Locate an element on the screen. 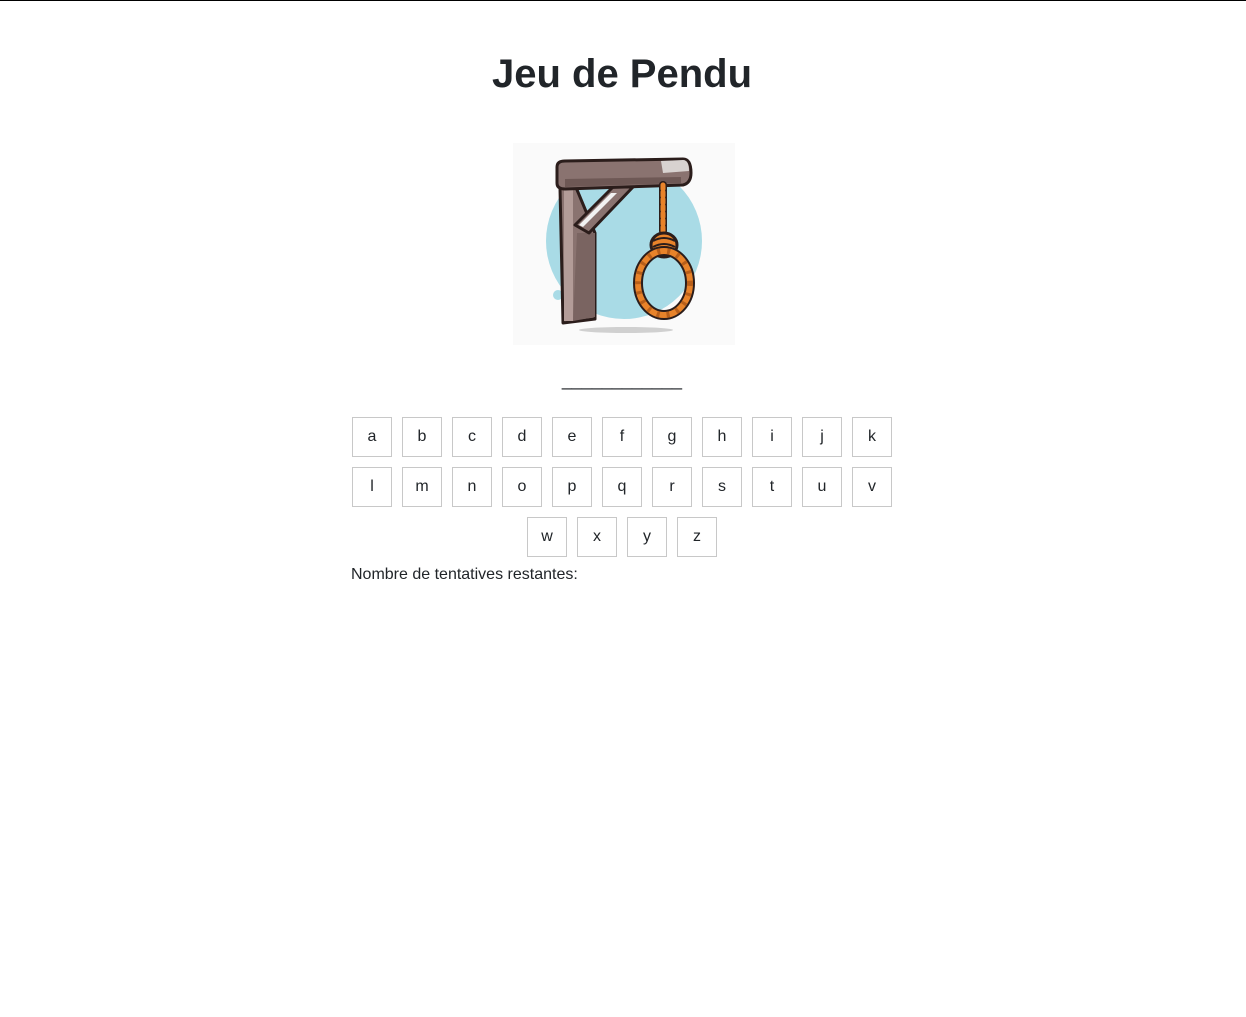  hangman-image is located at coordinates (624, 244).